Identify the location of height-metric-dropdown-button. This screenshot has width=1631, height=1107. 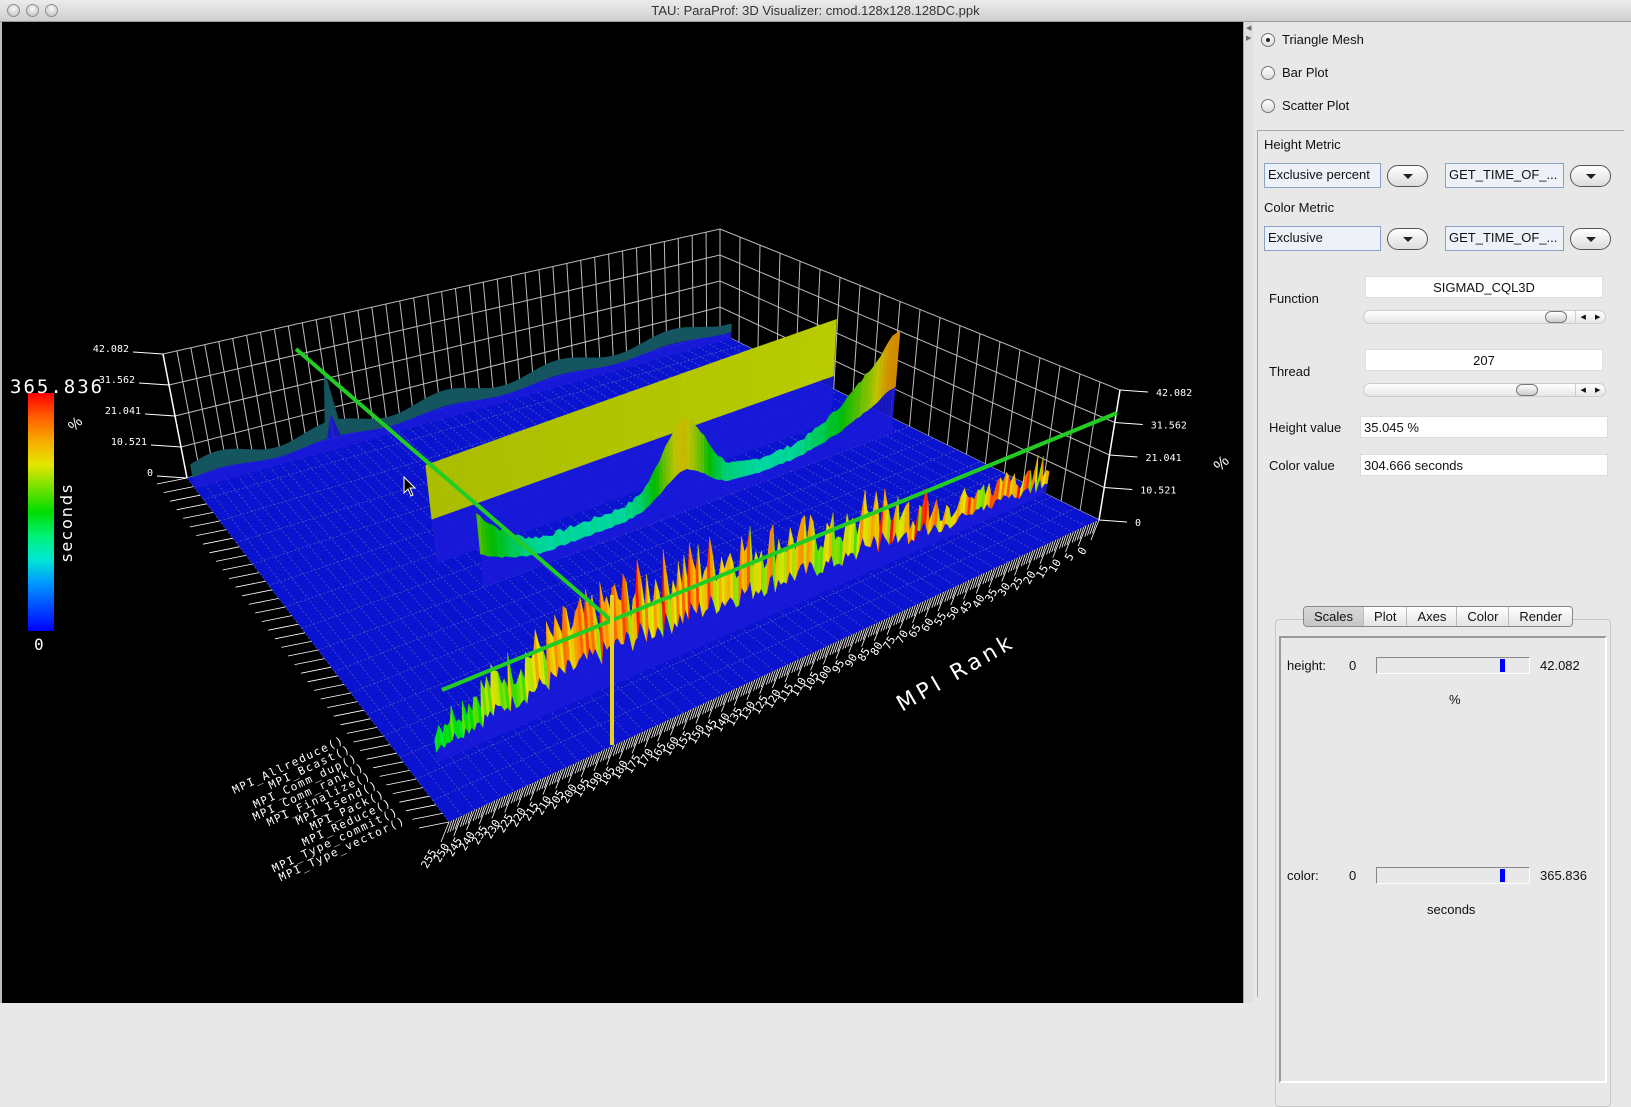
(1407, 176).